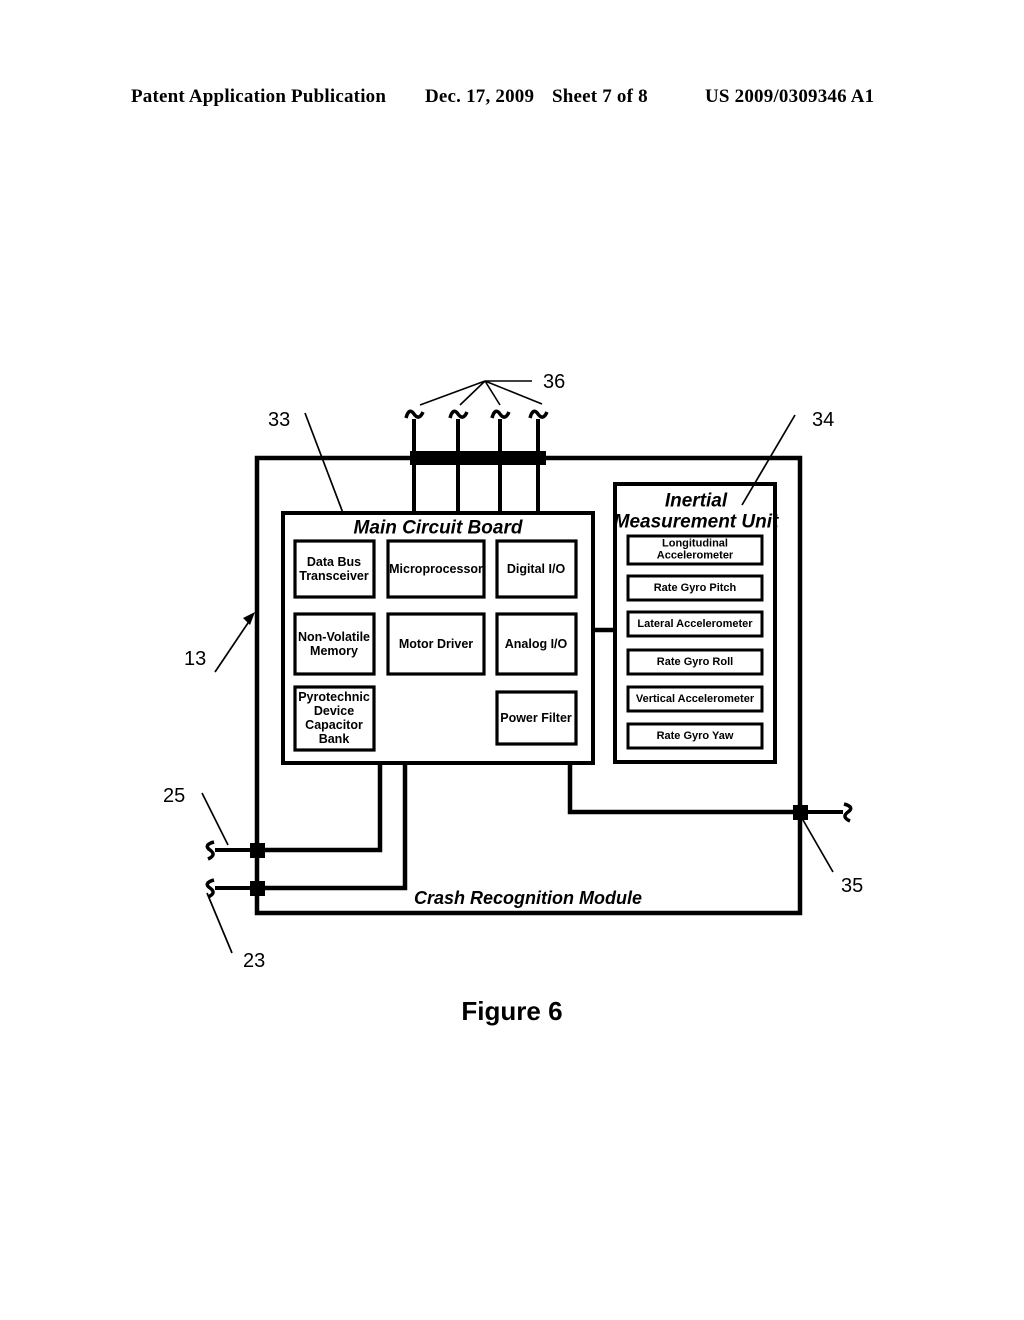  Describe the element at coordinates (695, 642) in the screenshot. I see `imu-sensor-blocks` at that location.